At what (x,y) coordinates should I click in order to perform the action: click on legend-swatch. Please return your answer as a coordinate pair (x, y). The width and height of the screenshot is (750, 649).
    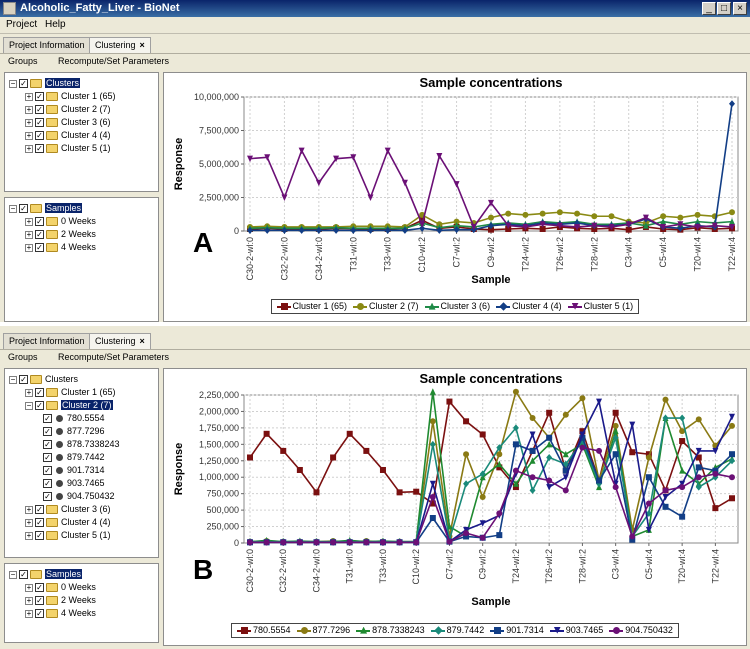
    Looking at the image, I should click on (437, 630).